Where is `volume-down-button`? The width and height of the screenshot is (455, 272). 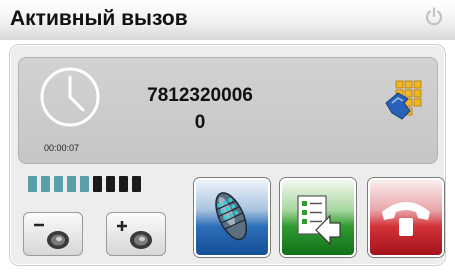 volume-down-button is located at coordinates (53, 234).